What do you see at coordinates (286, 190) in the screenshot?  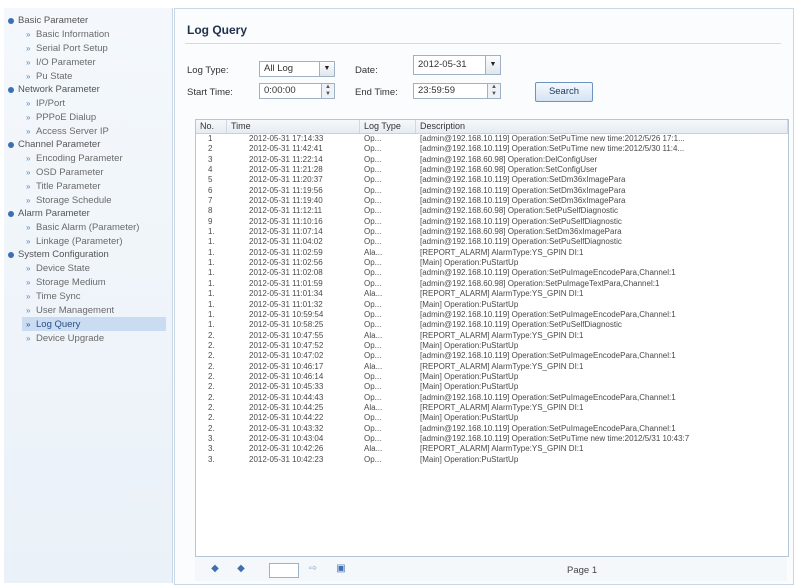 I see `cell-time: 2012-05-31 11:19:56` at bounding box center [286, 190].